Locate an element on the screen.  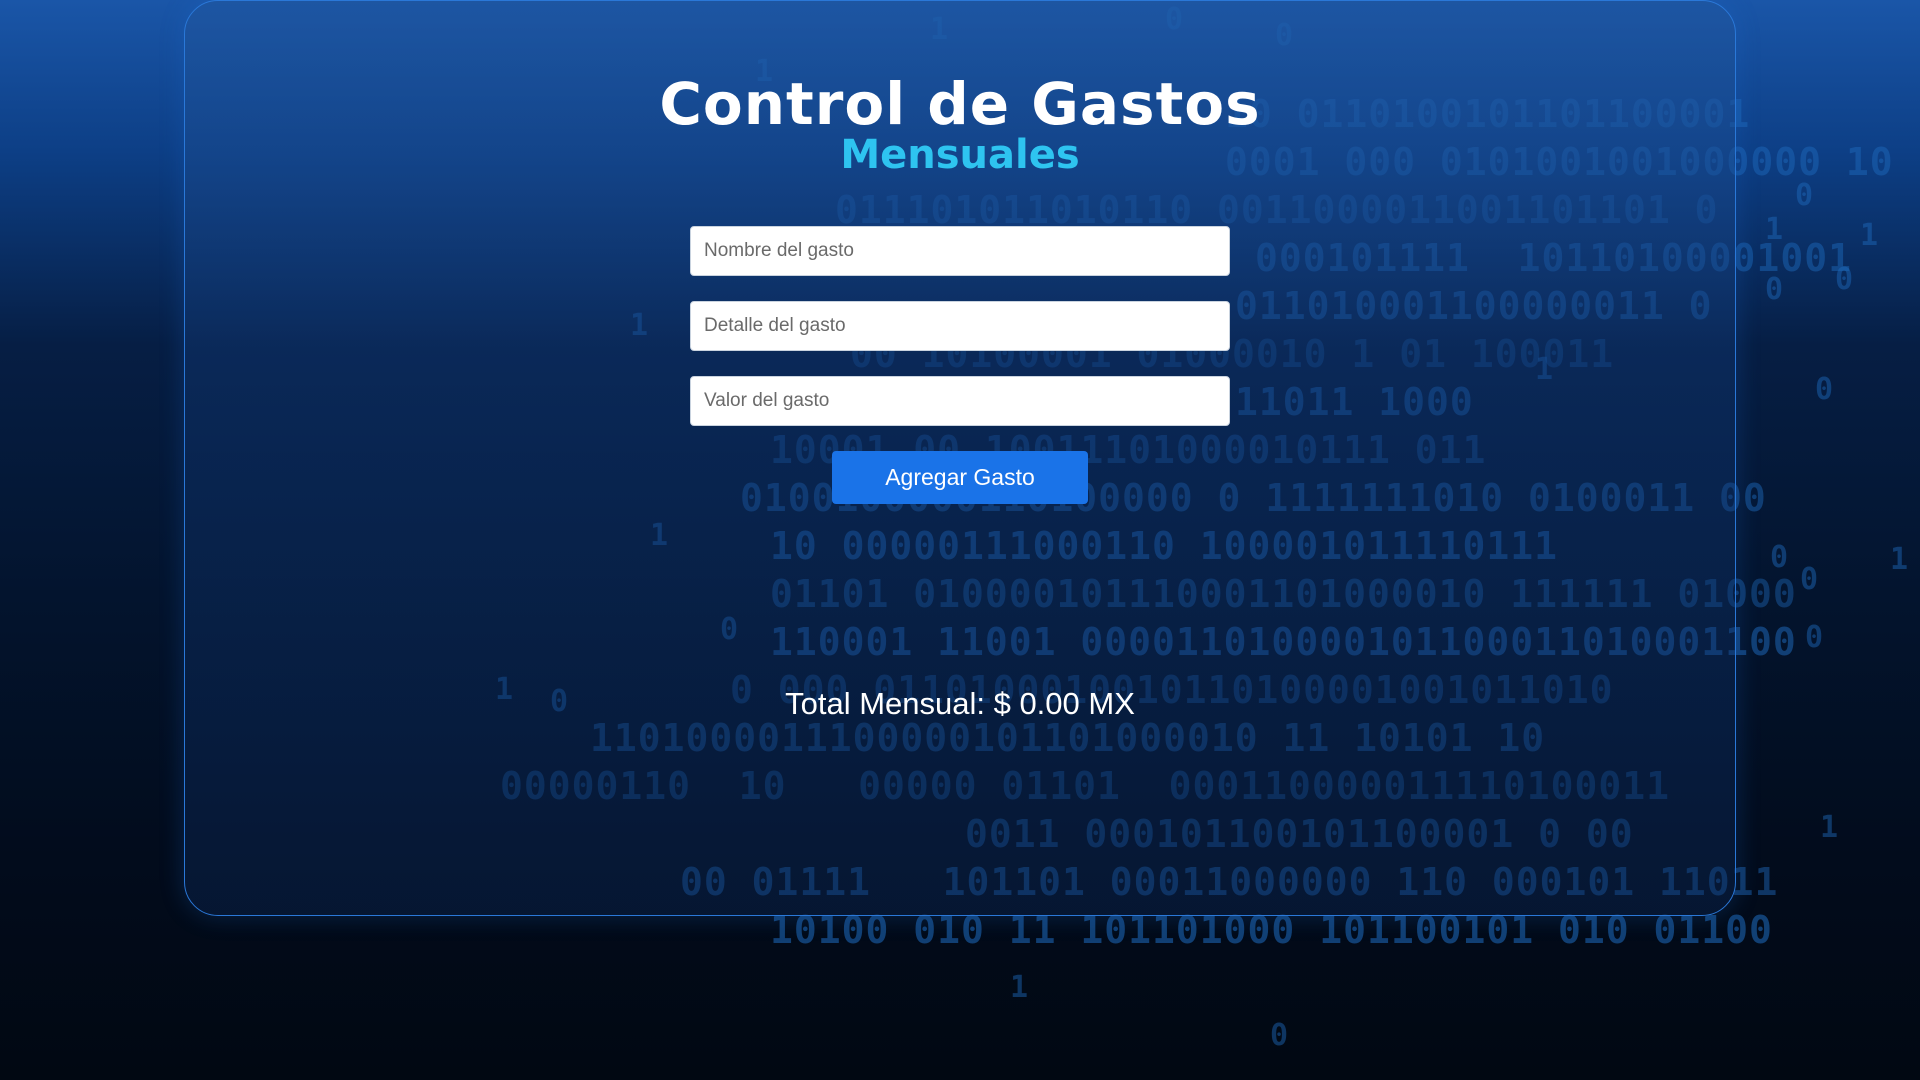
monthly-total: Total Mensual: $ 0.00 MX is located at coordinates (960, 703).